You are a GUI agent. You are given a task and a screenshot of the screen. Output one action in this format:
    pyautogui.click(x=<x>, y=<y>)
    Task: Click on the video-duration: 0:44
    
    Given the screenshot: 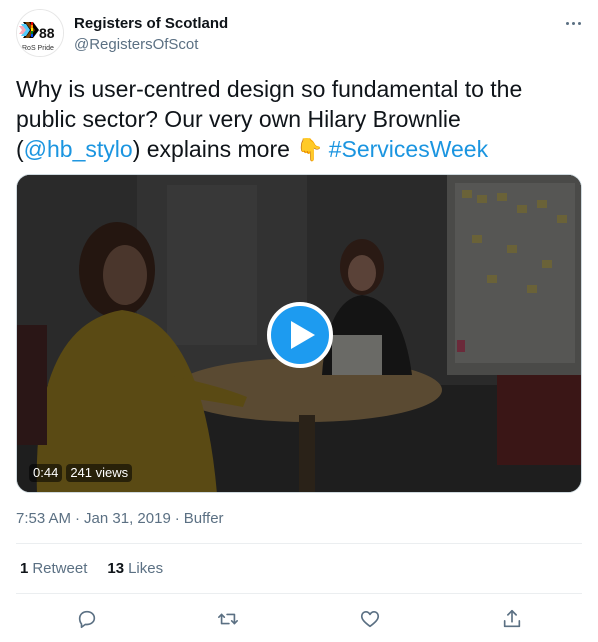 What is the action you would take?
    pyautogui.click(x=46, y=473)
    